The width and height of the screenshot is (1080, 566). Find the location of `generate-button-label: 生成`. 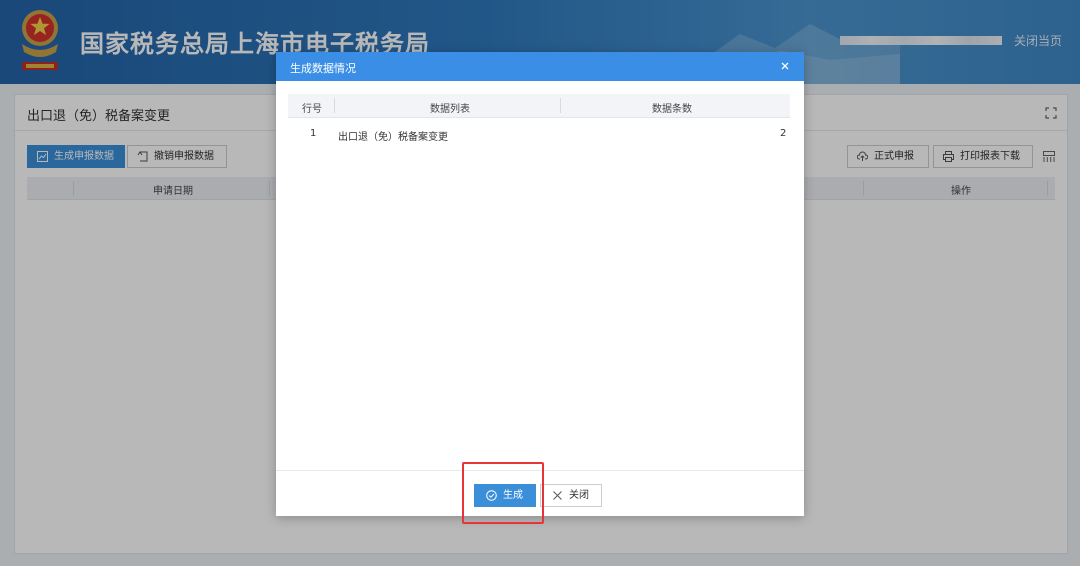

generate-button-label: 生成 is located at coordinates (513, 495).